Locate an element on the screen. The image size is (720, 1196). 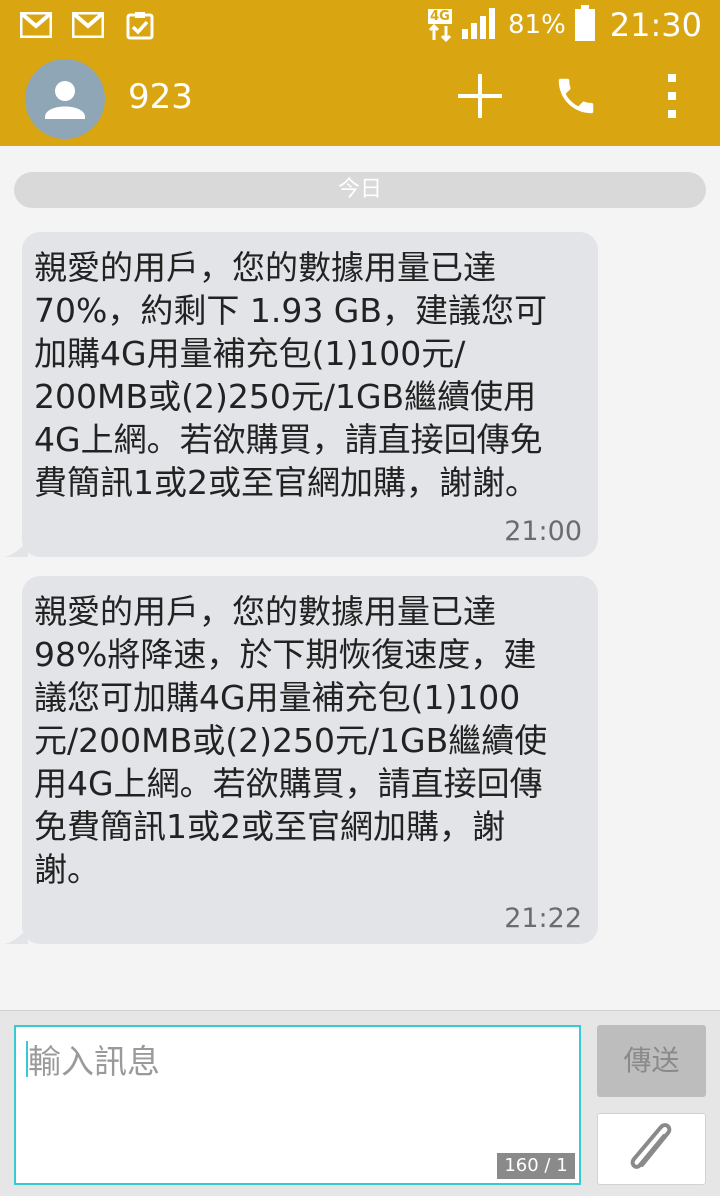
network-4g-icon: 4G is located at coordinates (440, 25).